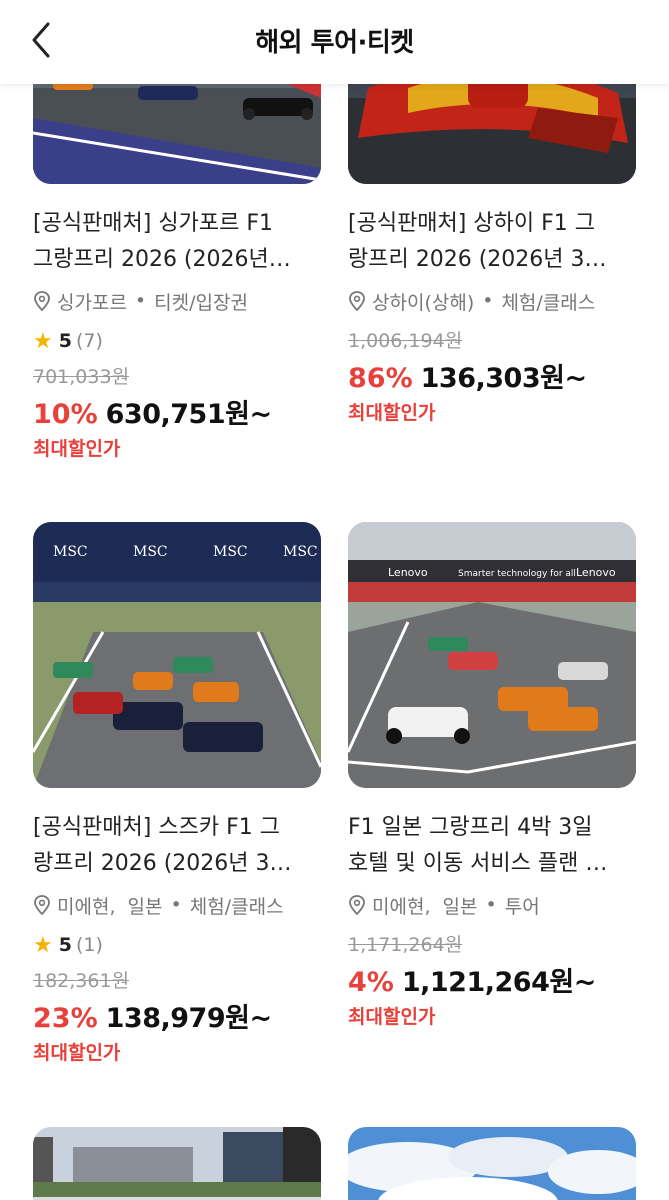 The image size is (669, 1200). What do you see at coordinates (177, 341) in the screenshot?
I see `rating: ★ 5 (7)` at bounding box center [177, 341].